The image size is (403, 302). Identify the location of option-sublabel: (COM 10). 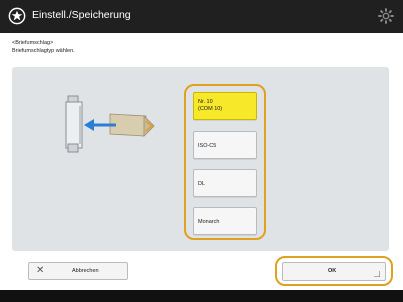
(210, 108).